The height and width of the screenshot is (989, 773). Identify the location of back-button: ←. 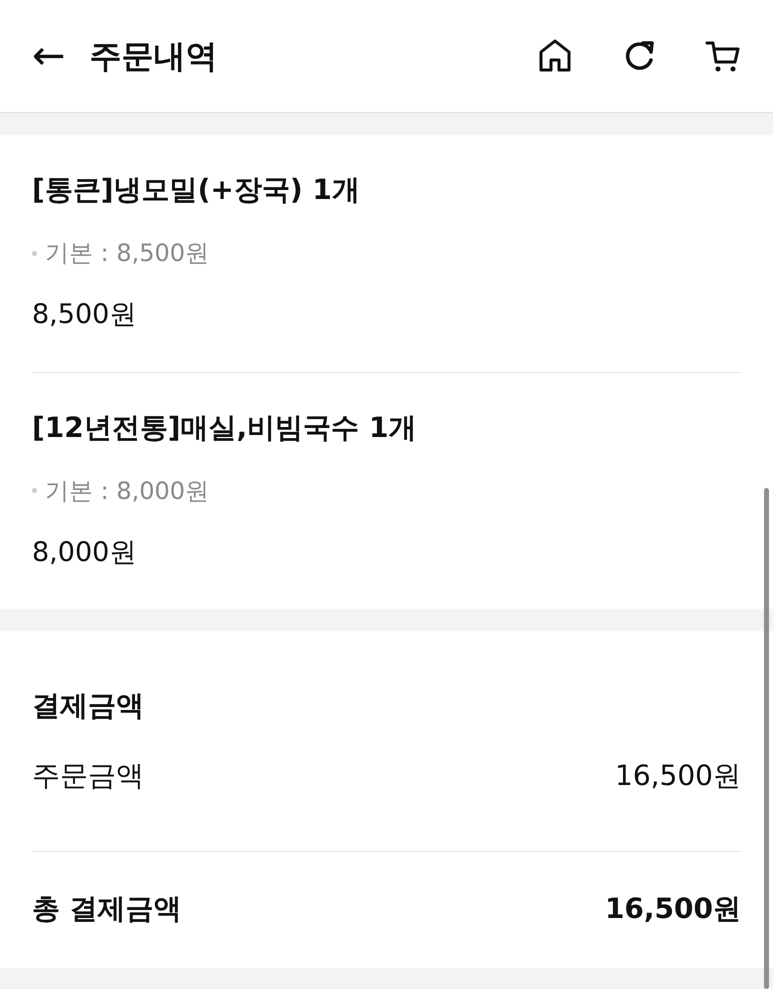
(49, 56).